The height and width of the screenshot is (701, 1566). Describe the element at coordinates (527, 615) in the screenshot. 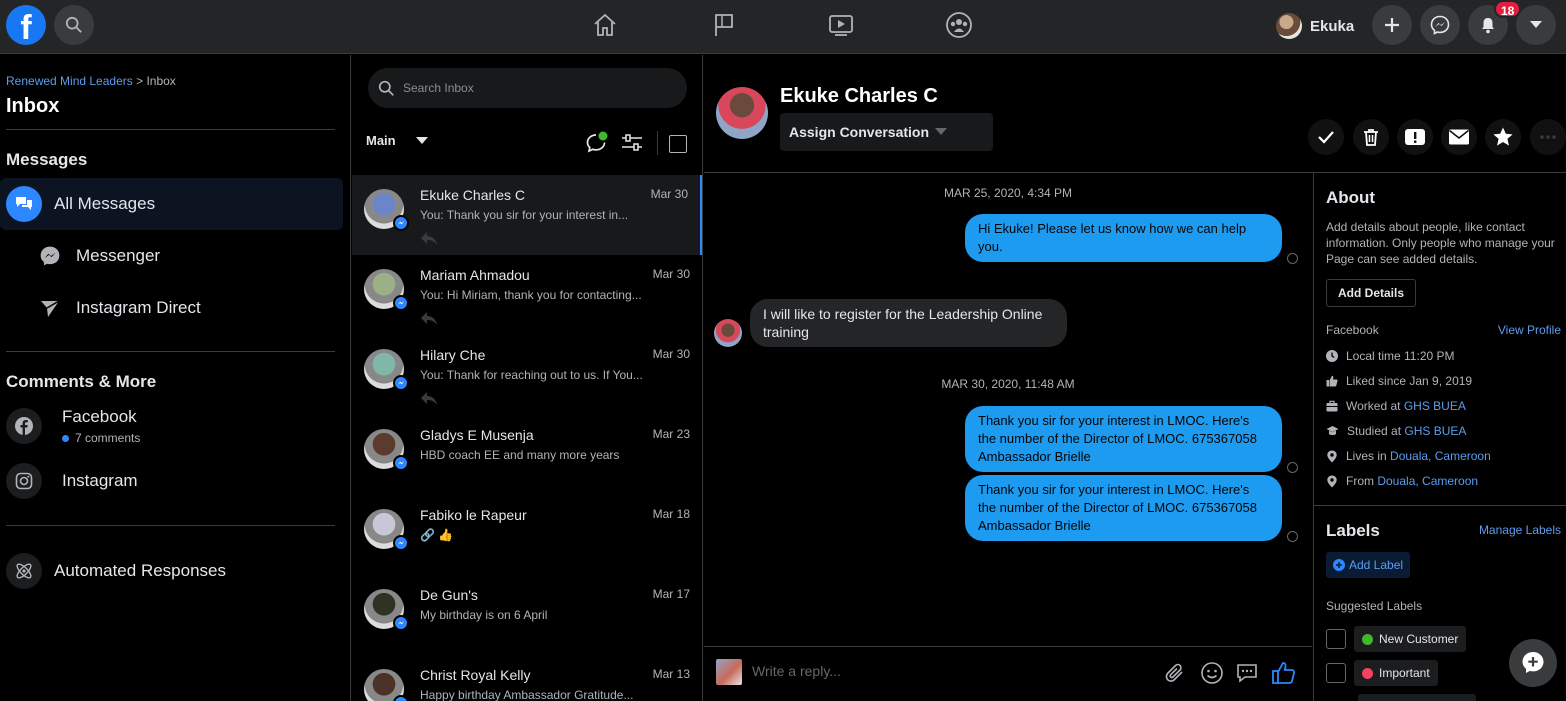

I see `conversation-item: De Gun's Mar 17 My birthday is on 6 April` at that location.